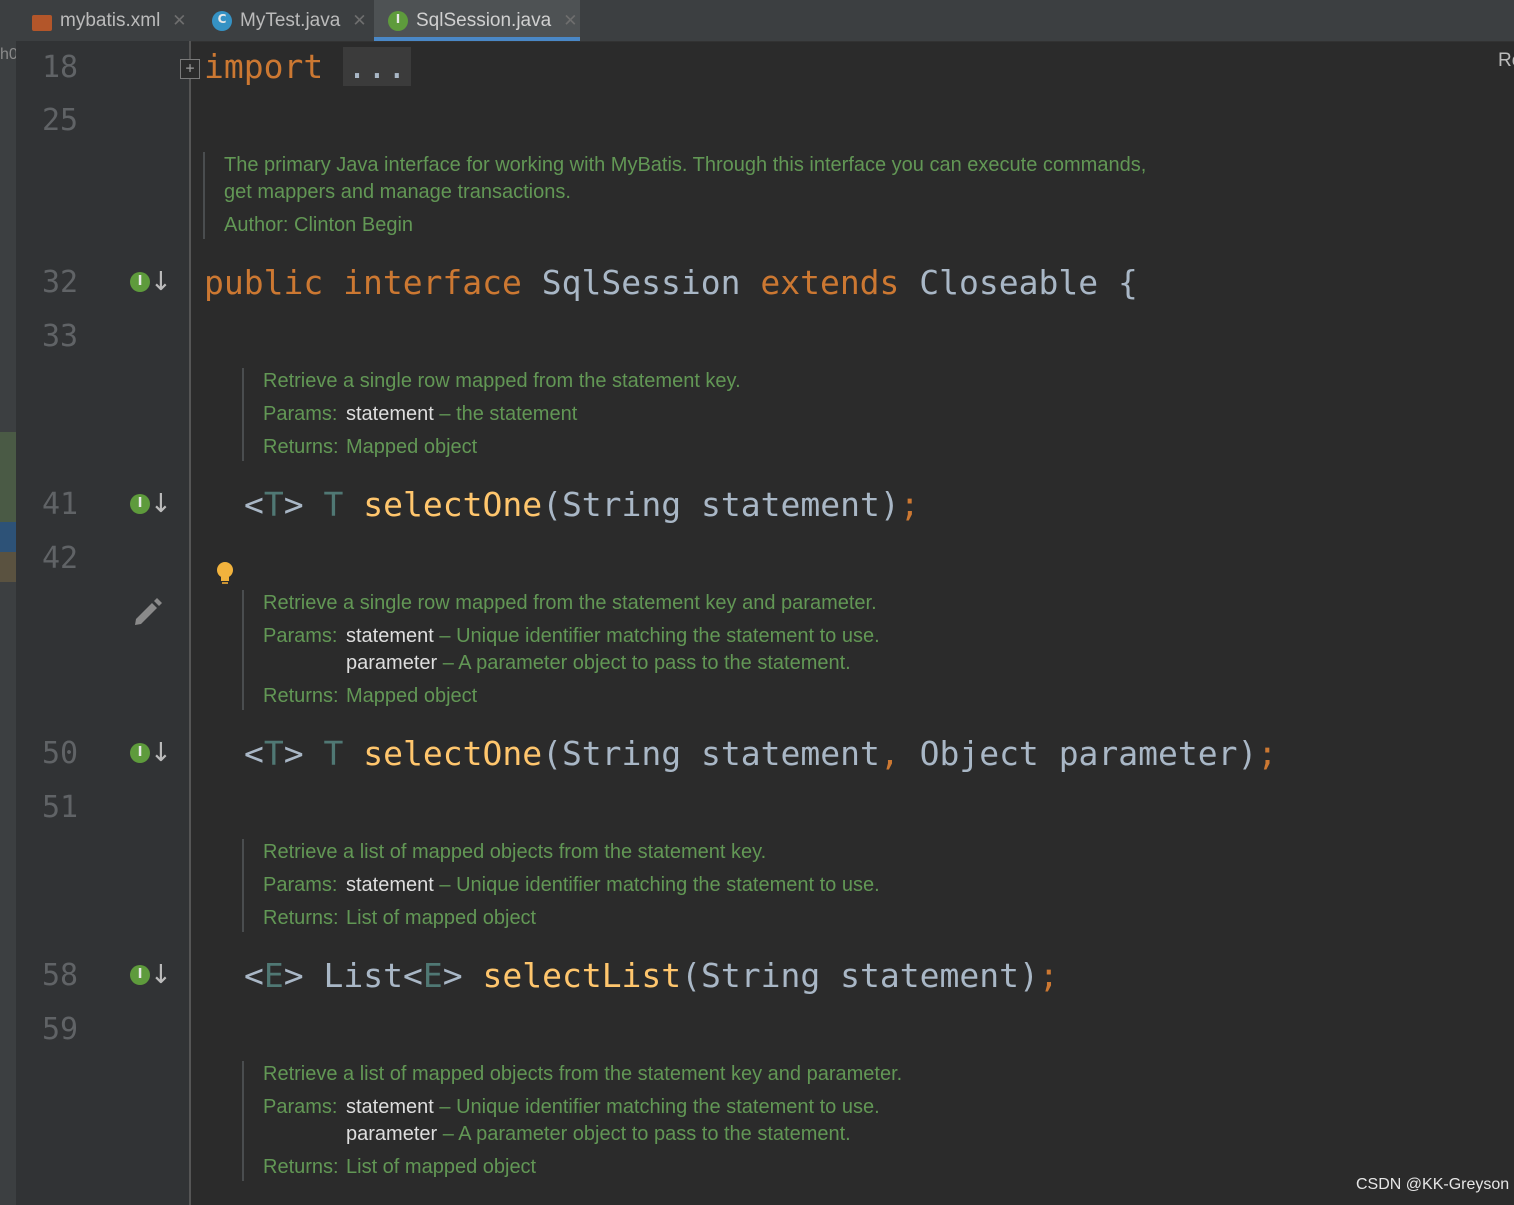  What do you see at coordinates (60, 336) in the screenshot?
I see `line-number: 33` at bounding box center [60, 336].